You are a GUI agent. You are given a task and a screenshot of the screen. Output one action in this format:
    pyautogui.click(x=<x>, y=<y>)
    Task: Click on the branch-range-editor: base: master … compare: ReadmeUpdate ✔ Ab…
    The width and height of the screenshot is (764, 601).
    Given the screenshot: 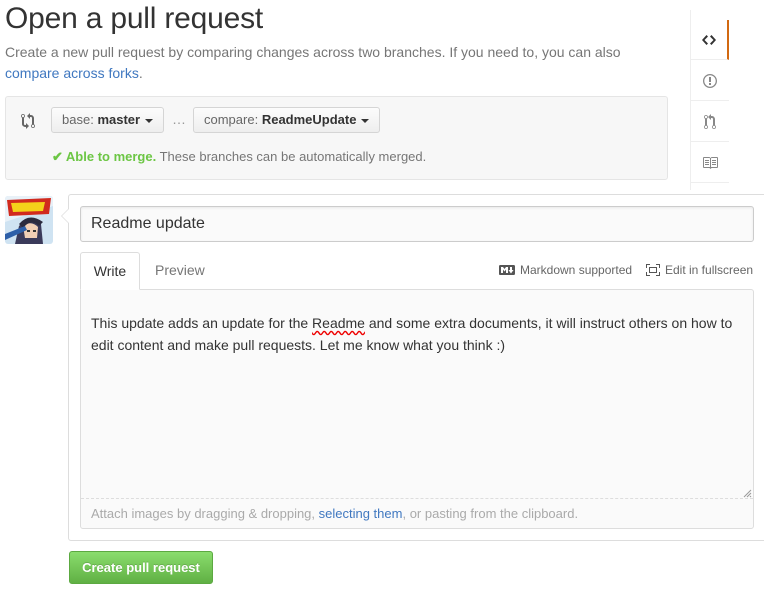 What is the action you would take?
    pyautogui.click(x=336, y=138)
    